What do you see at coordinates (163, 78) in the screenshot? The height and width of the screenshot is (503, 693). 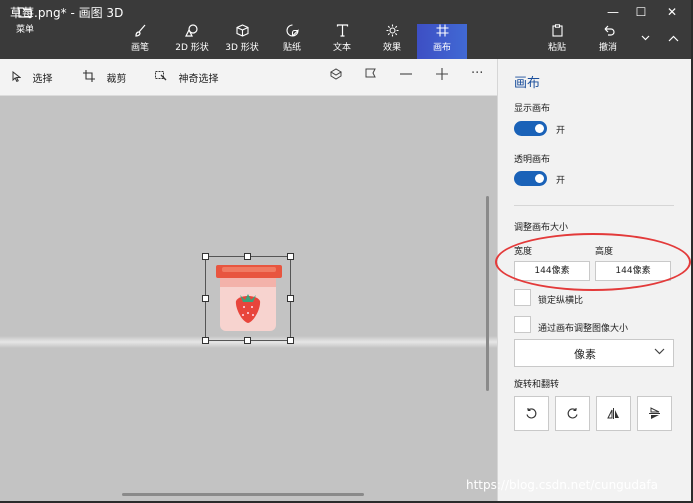 I see `magic-select-icon` at bounding box center [163, 78].